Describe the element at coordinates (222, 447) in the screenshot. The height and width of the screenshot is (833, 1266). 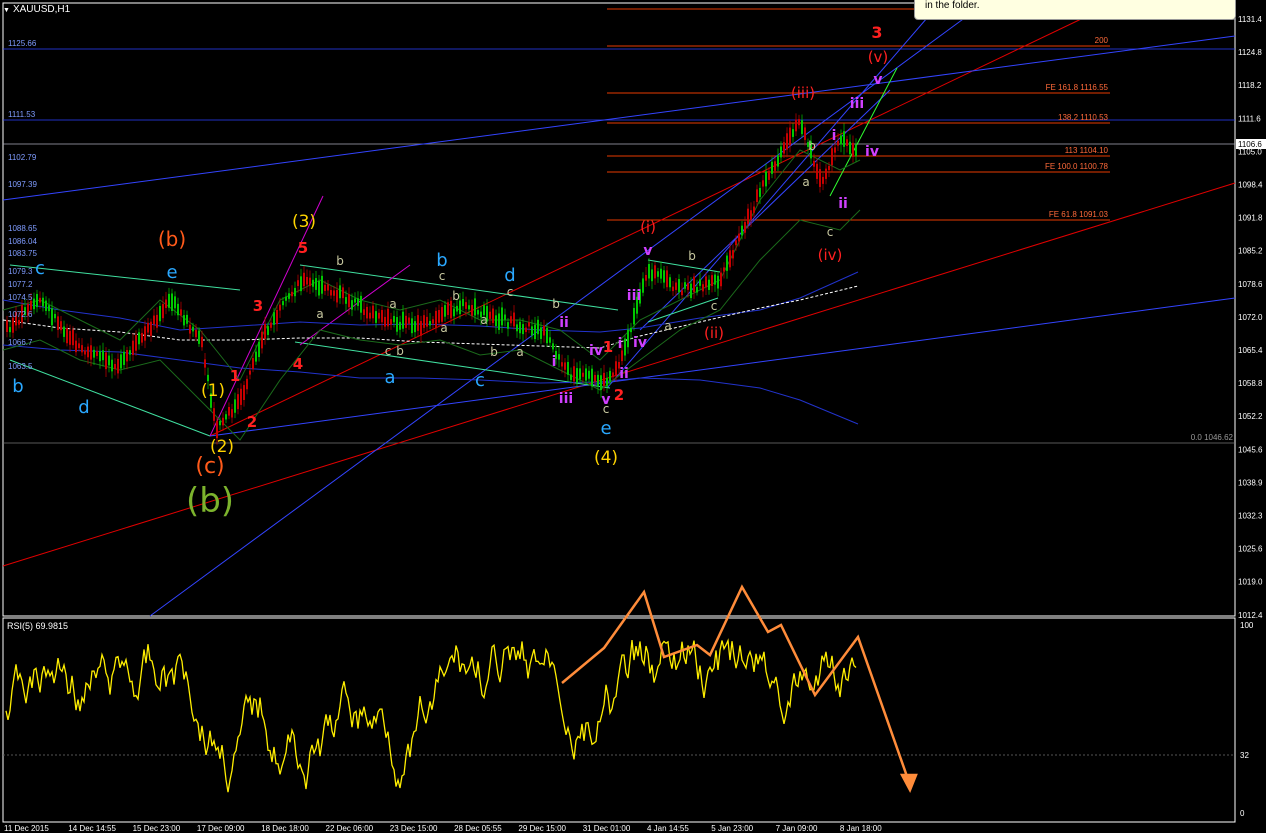
I see `svg-text: (2)` at that location.